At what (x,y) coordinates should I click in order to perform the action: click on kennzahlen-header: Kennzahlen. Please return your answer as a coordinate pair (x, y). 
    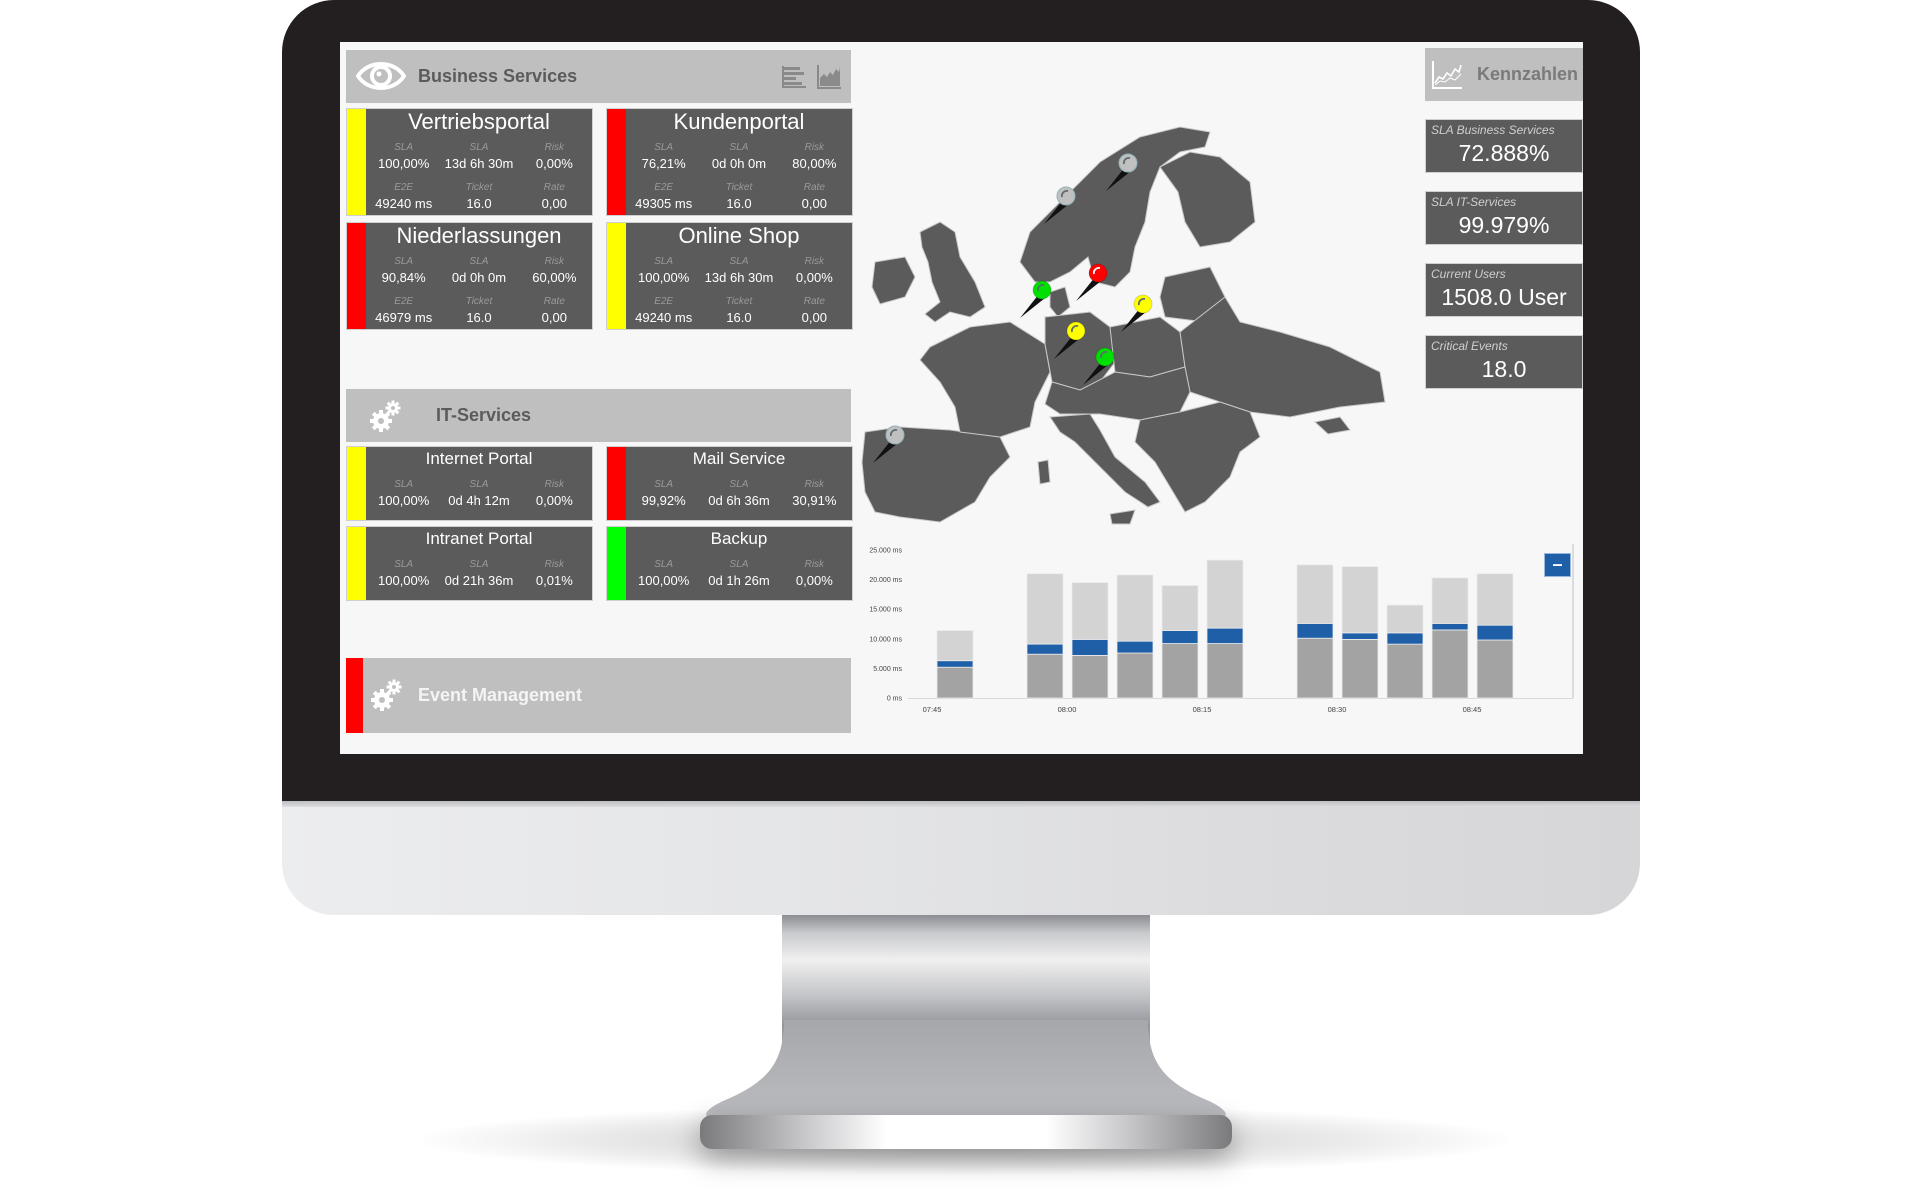
    Looking at the image, I should click on (1504, 74).